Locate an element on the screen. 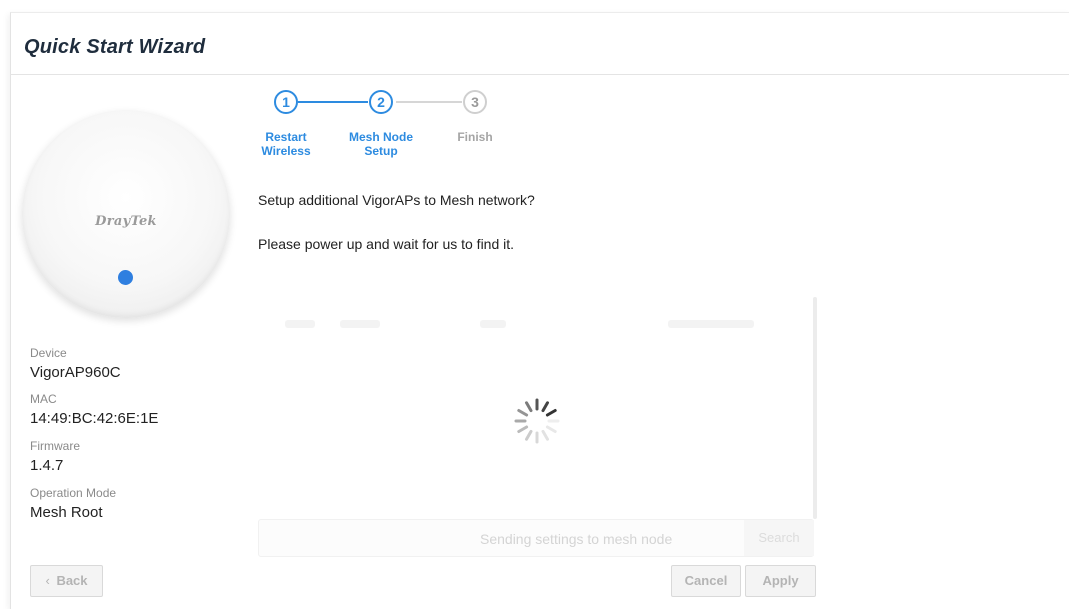 This screenshot has height=609, width=1069. device-field: Device VigorAP960C is located at coordinates (75, 364).